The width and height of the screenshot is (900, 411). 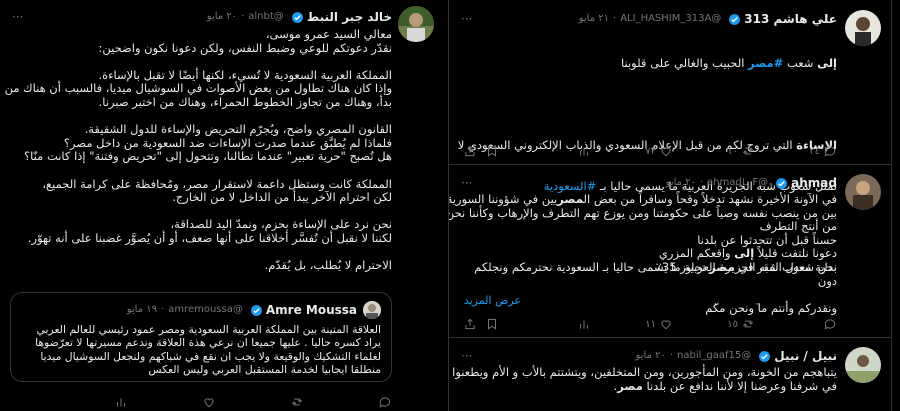 I want to click on like-icon, so click(x=666, y=325).